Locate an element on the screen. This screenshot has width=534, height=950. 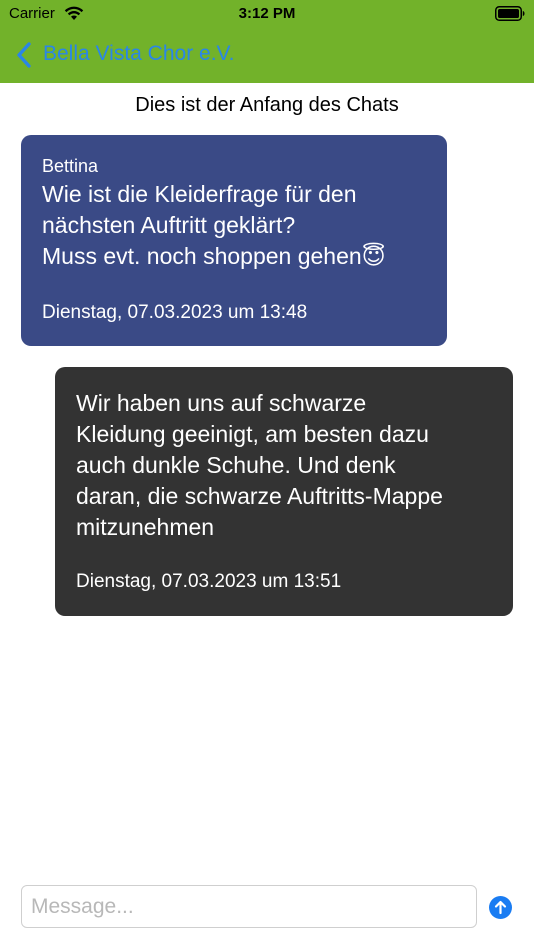
battery-icon is located at coordinates (510, 13).